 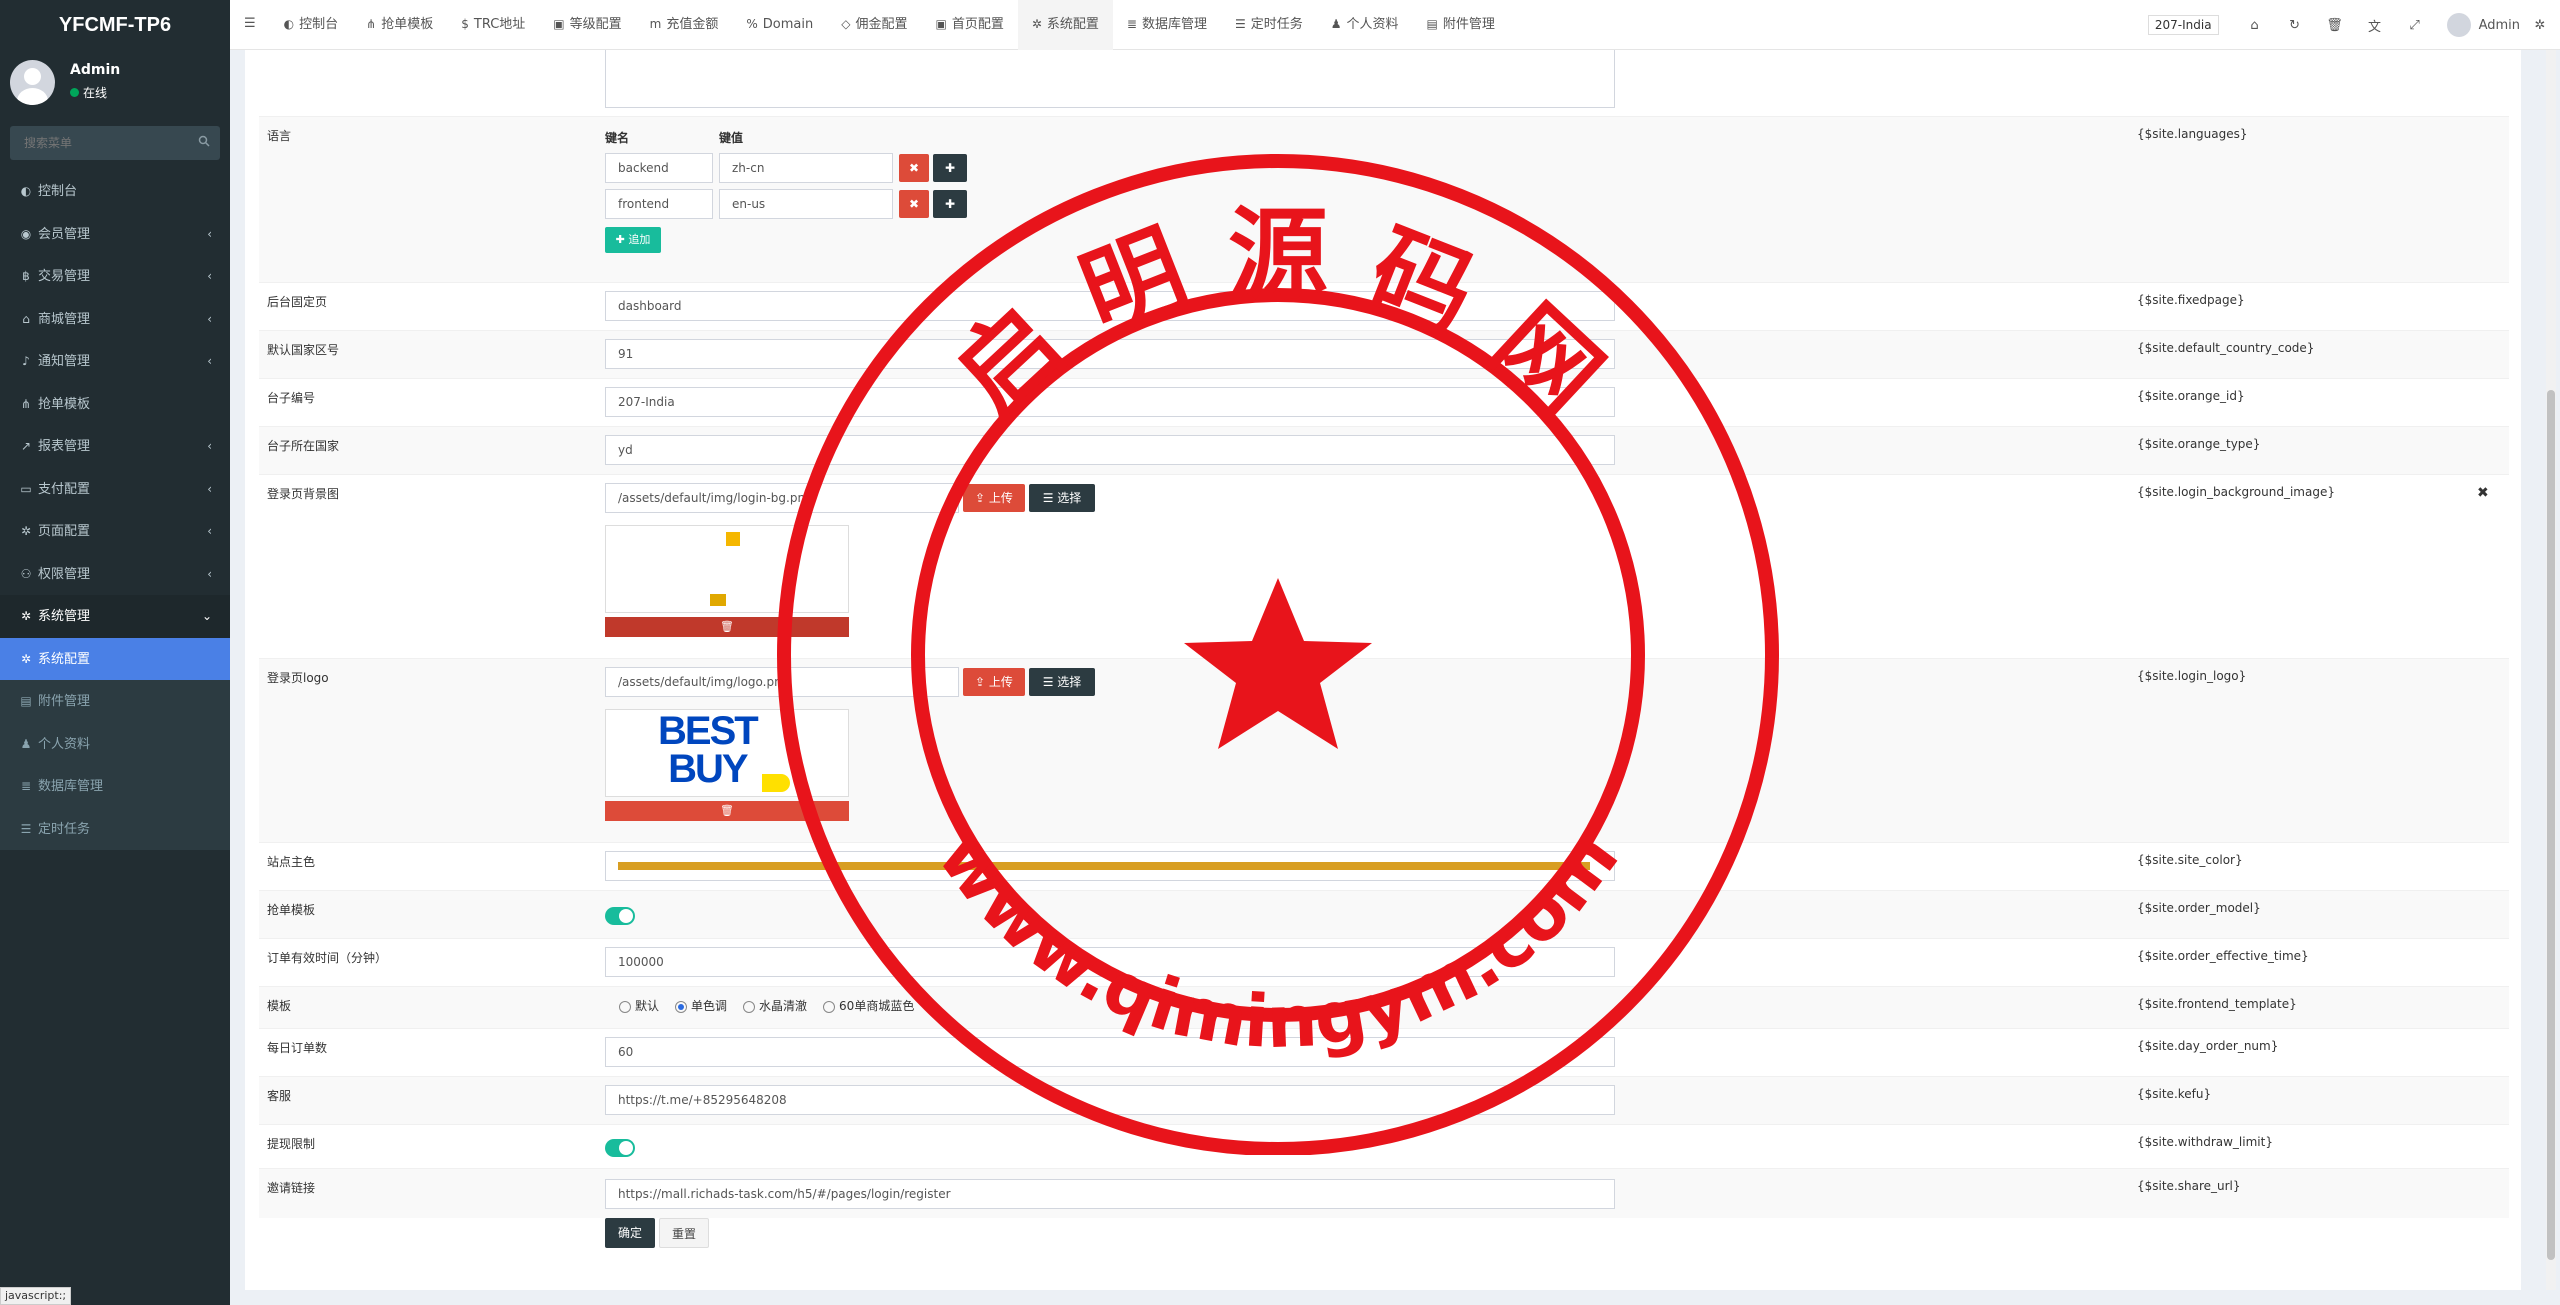 What do you see at coordinates (493, 25) in the screenshot?
I see `tab-item: $ TRC地址` at bounding box center [493, 25].